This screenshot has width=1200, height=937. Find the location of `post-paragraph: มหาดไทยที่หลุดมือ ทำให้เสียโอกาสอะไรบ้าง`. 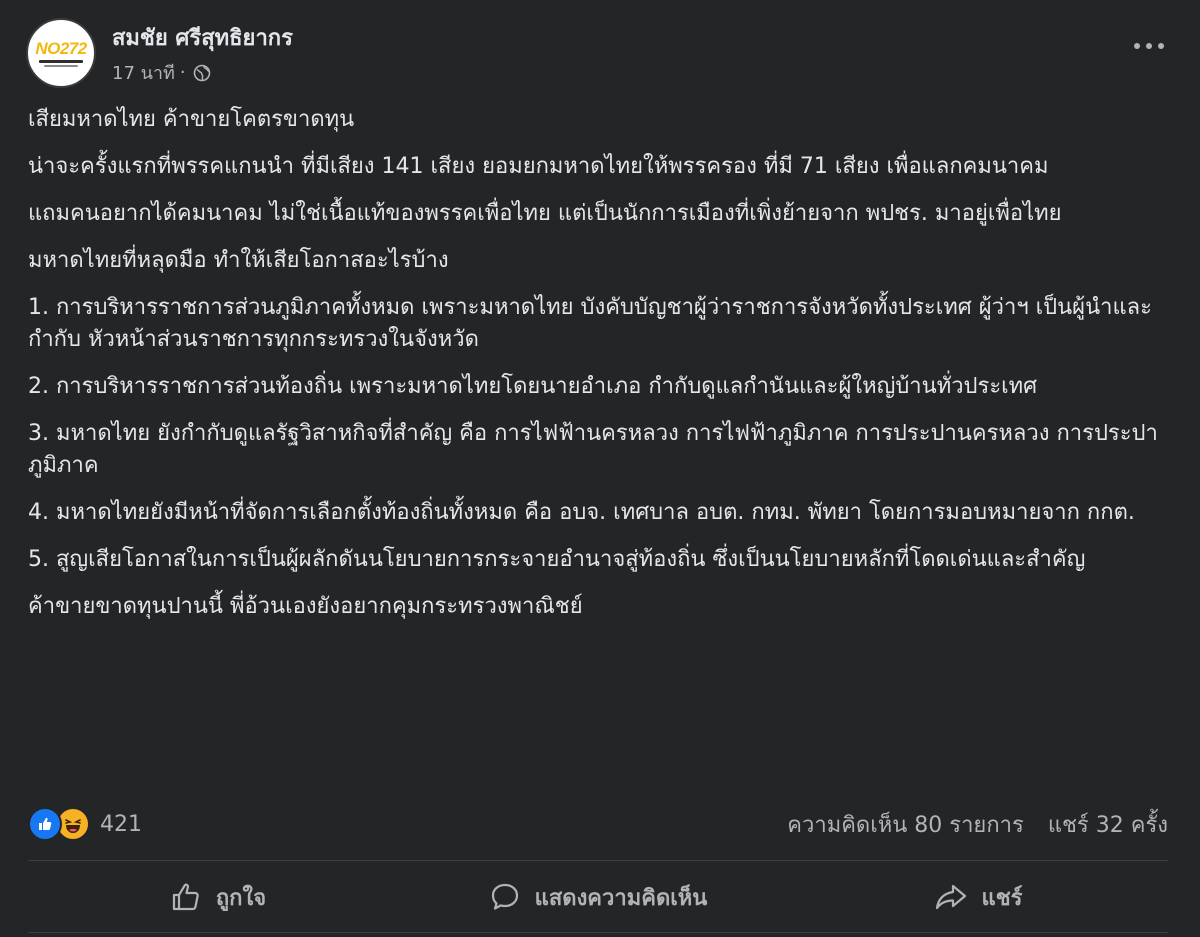

post-paragraph: มหาดไทยที่หลุดมือ ทำให้เสียโอกาสอะไรบ้าง is located at coordinates (238, 260).